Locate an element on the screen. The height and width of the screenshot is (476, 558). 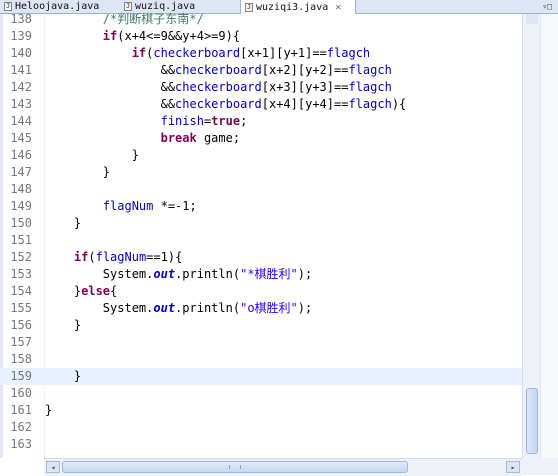
code-line: 145 break game; is located at coordinates (261, 138).